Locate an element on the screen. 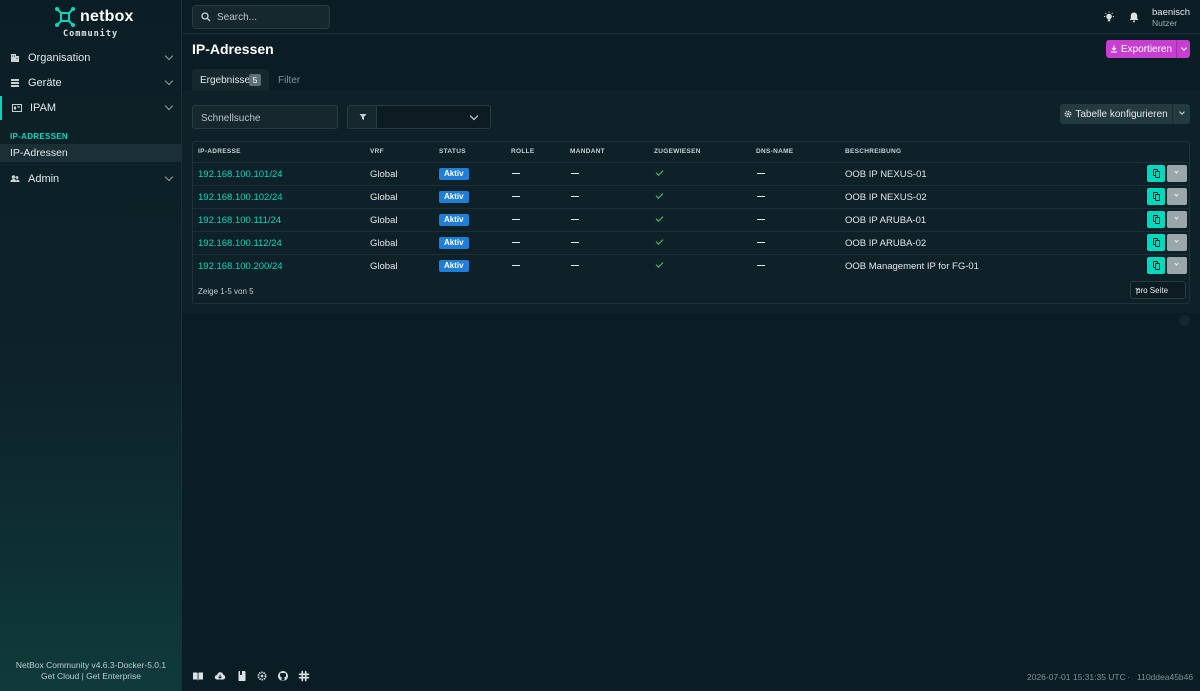 Image resolution: width=1200 pixels, height=691 pixels. search-input is located at coordinates (271, 17).